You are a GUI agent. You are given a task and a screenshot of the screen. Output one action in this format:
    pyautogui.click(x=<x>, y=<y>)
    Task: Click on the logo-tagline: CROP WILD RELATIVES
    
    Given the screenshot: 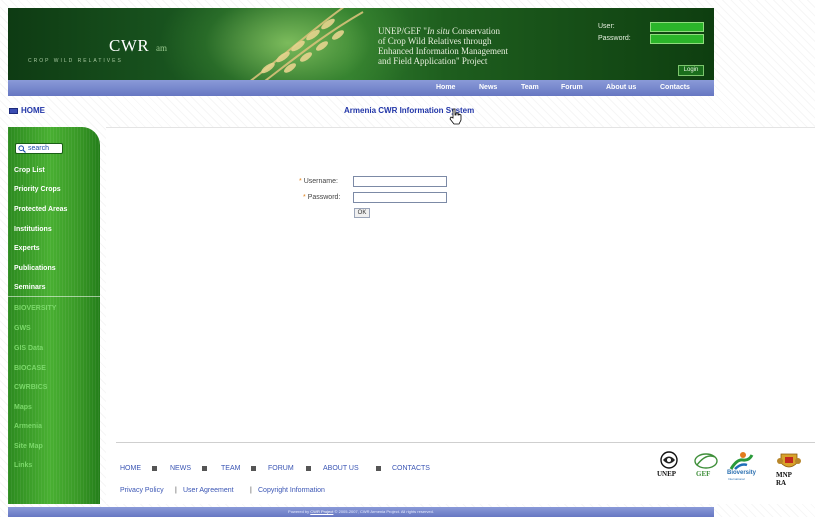 What is the action you would take?
    pyautogui.click(x=75, y=61)
    